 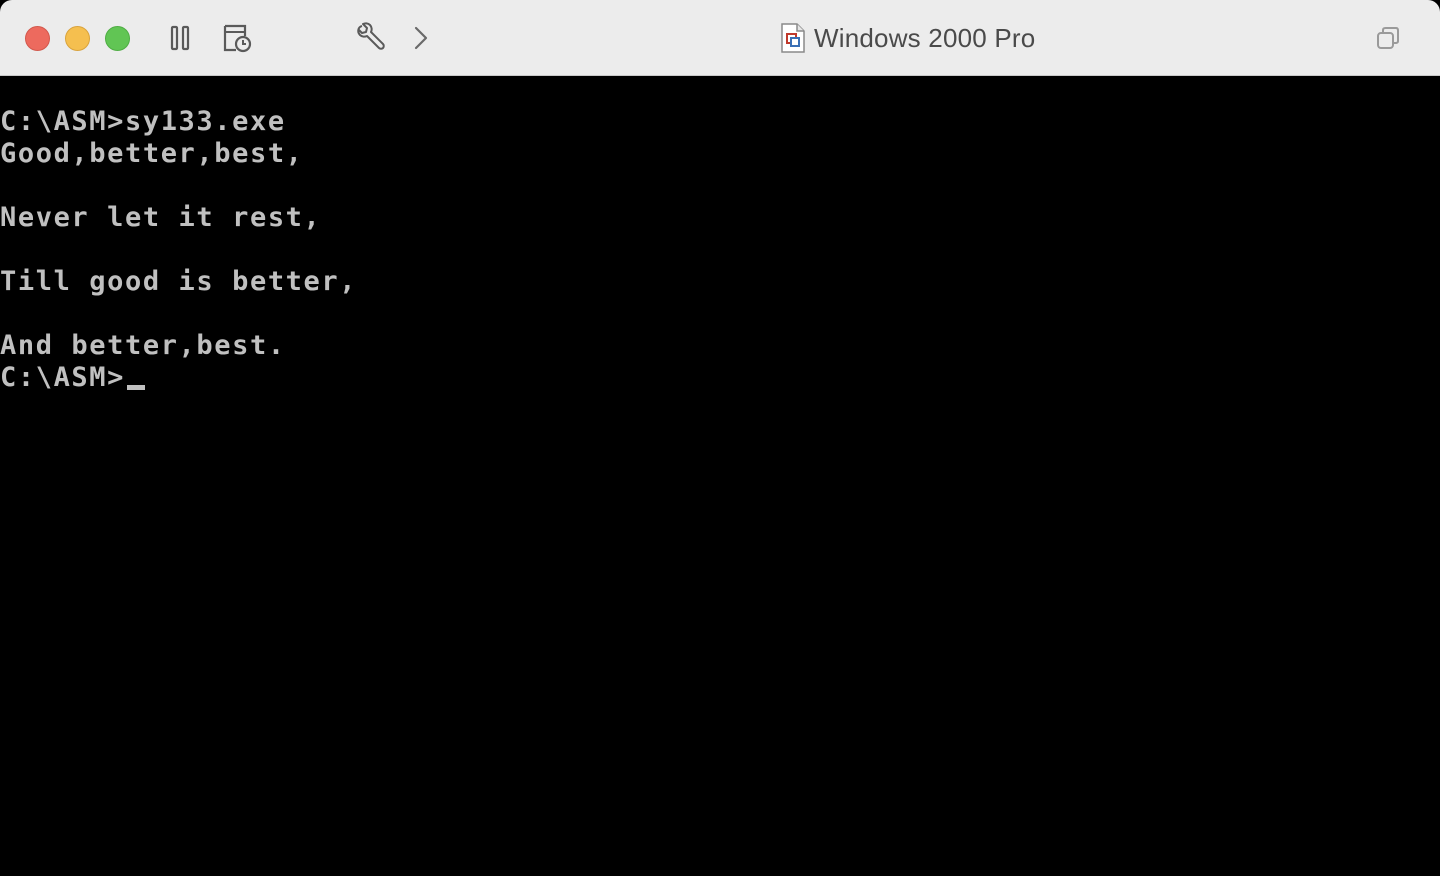 I want to click on console-prompt-line: C:\ASM>, so click(x=178, y=378).